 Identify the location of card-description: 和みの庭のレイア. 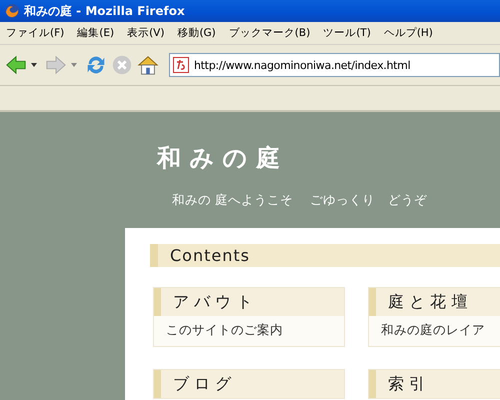
(433, 330).